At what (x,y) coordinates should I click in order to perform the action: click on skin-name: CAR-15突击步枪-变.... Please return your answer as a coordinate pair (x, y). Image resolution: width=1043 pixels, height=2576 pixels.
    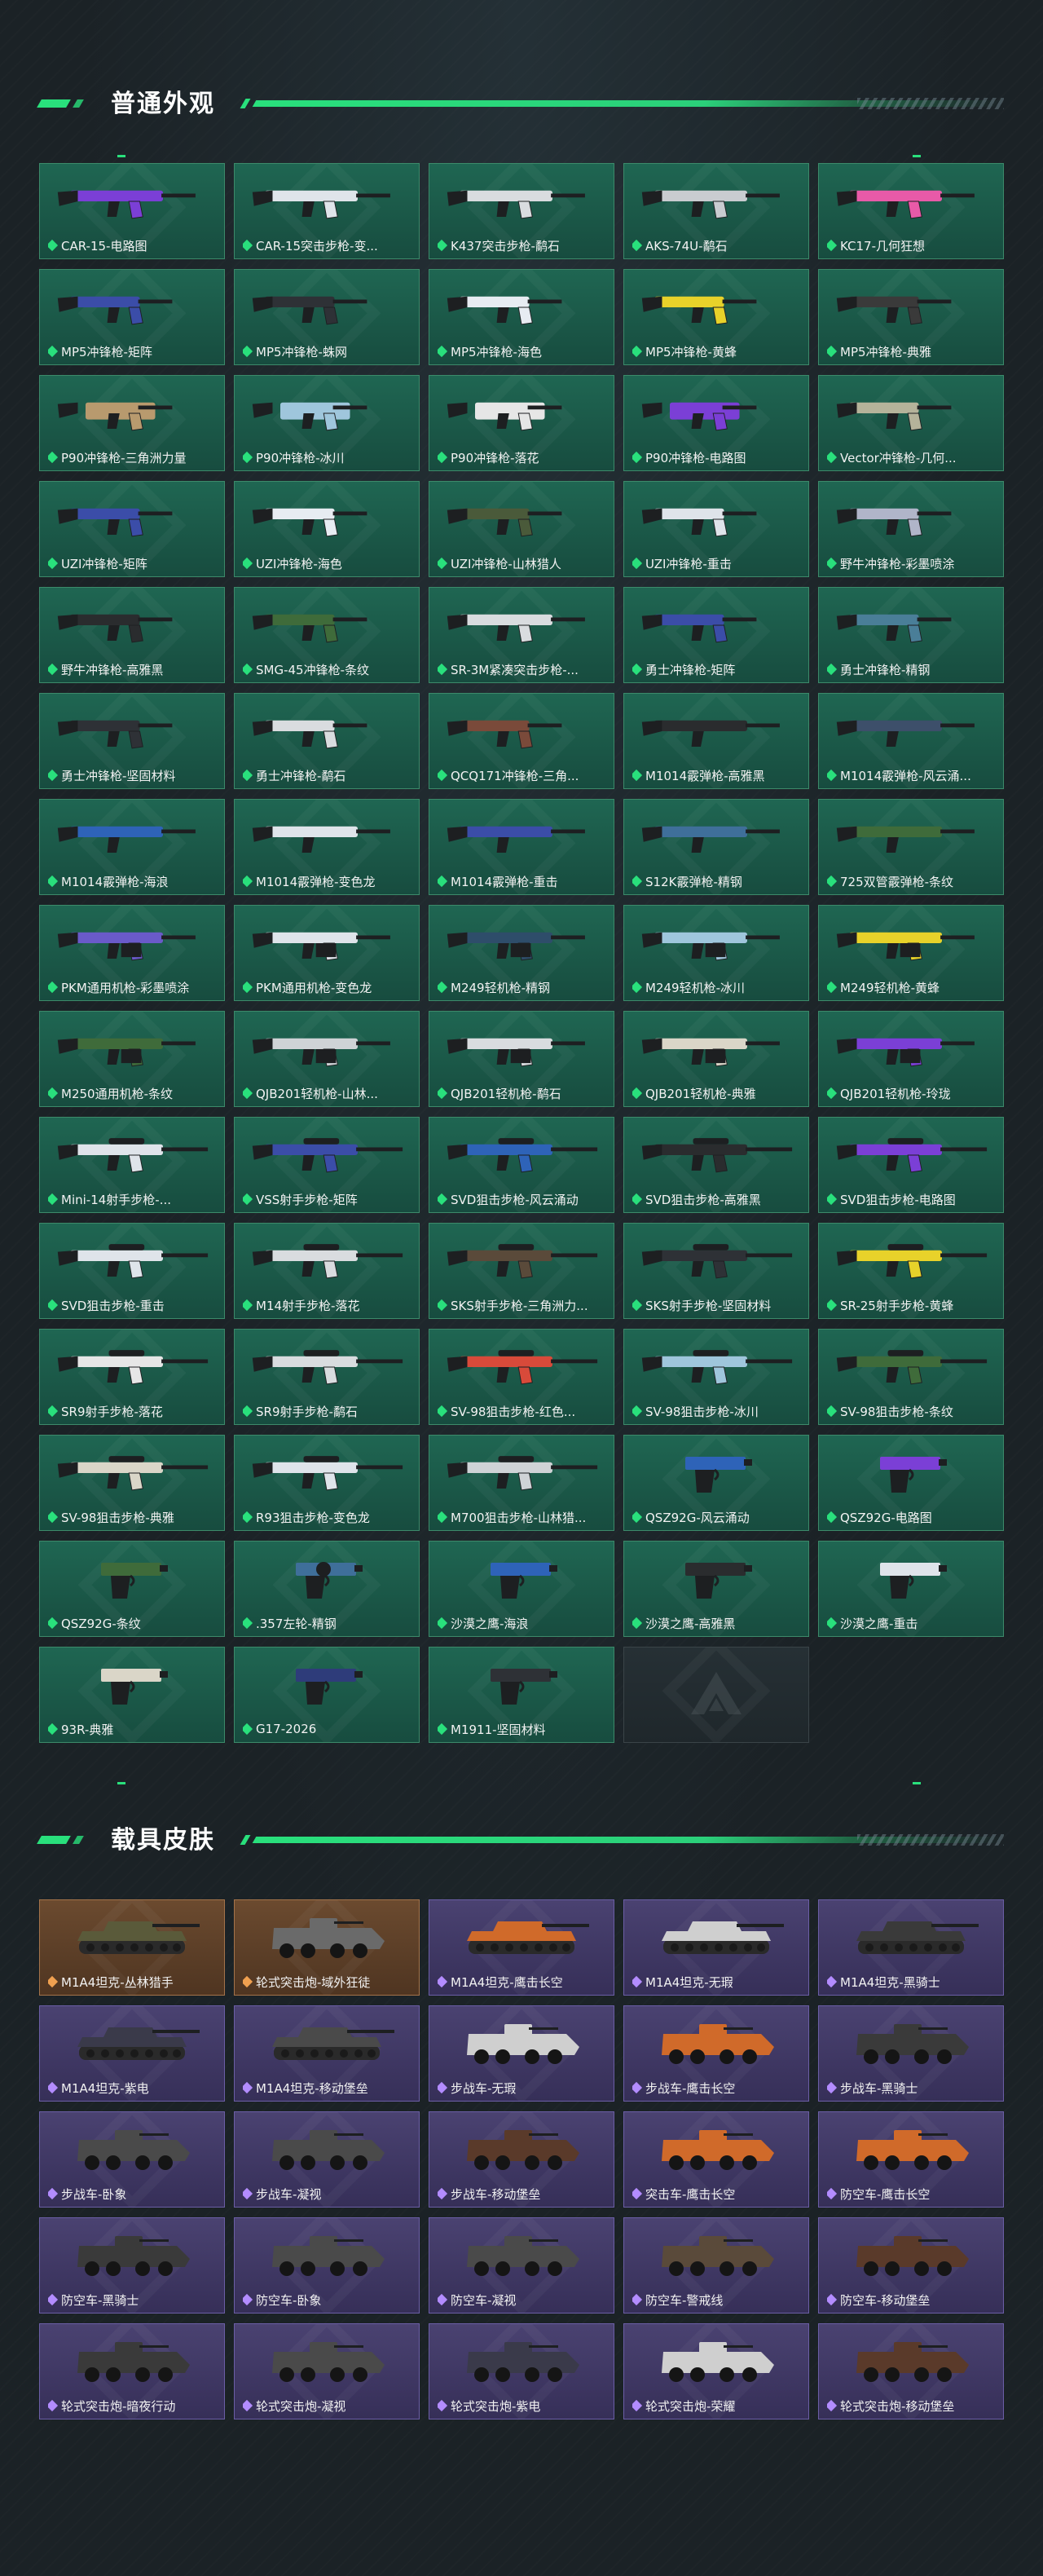
    Looking at the image, I should click on (317, 246).